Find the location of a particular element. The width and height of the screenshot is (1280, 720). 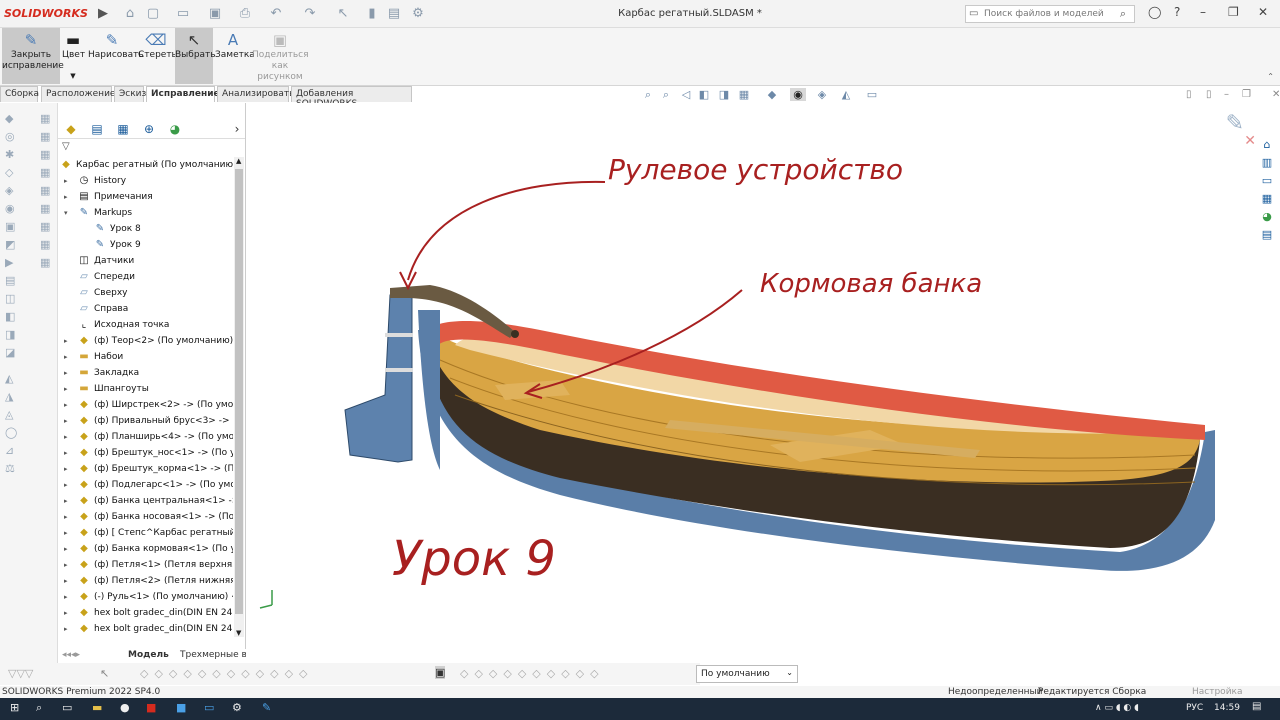

windows-start-icon: ⊞ is located at coordinates (14, 707).